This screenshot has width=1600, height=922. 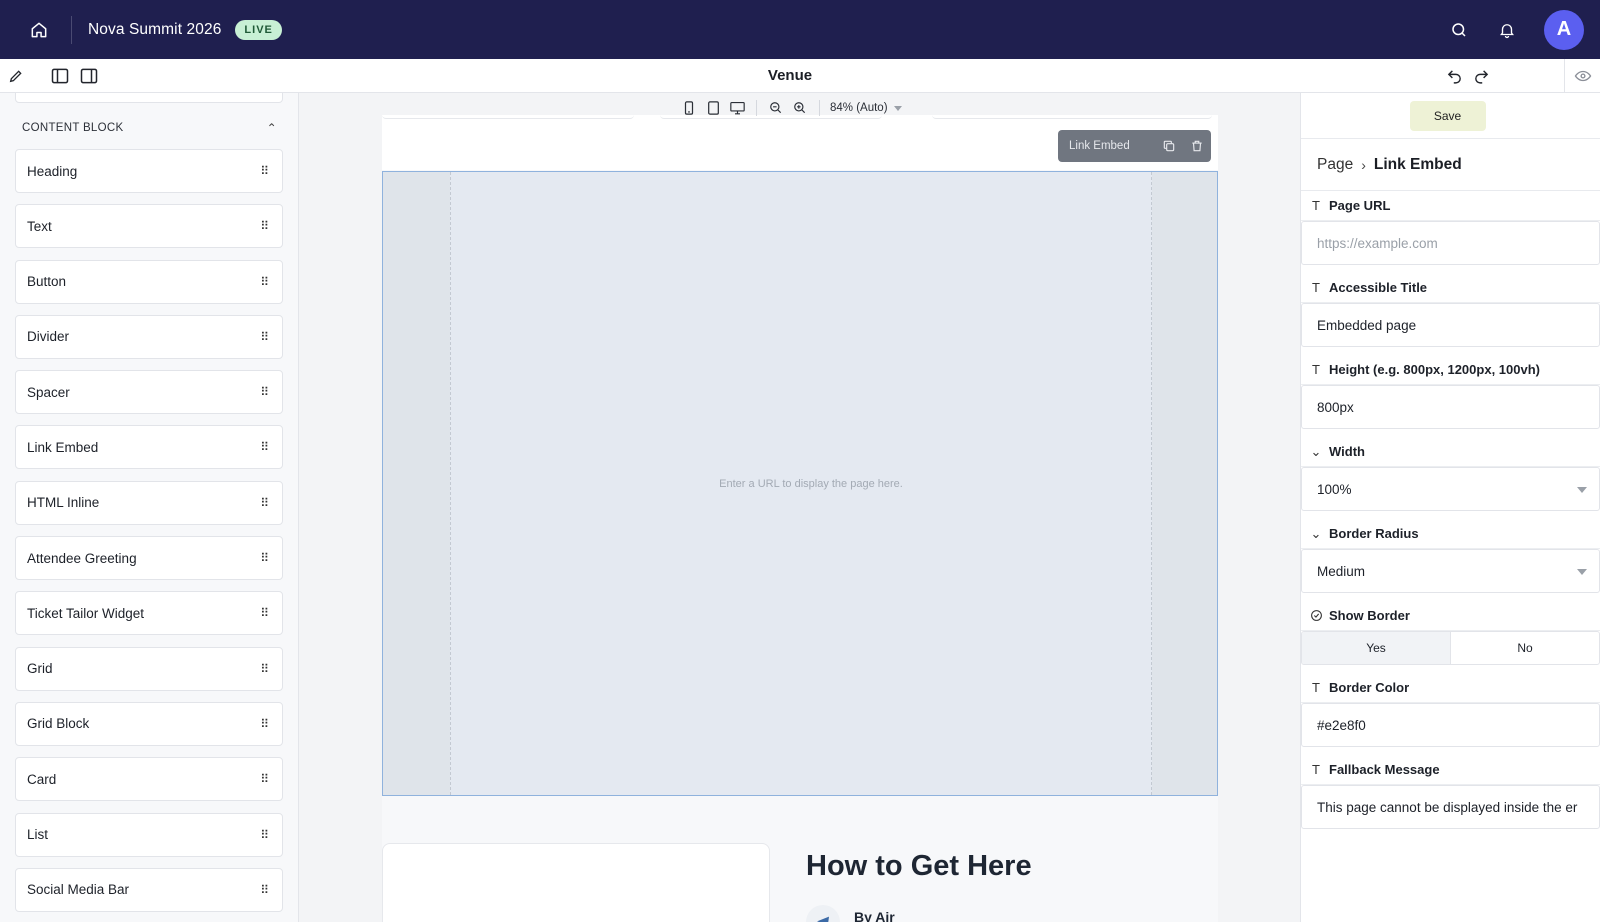 What do you see at coordinates (1378, 287) in the screenshot?
I see `field-label-text: Accessible Title` at bounding box center [1378, 287].